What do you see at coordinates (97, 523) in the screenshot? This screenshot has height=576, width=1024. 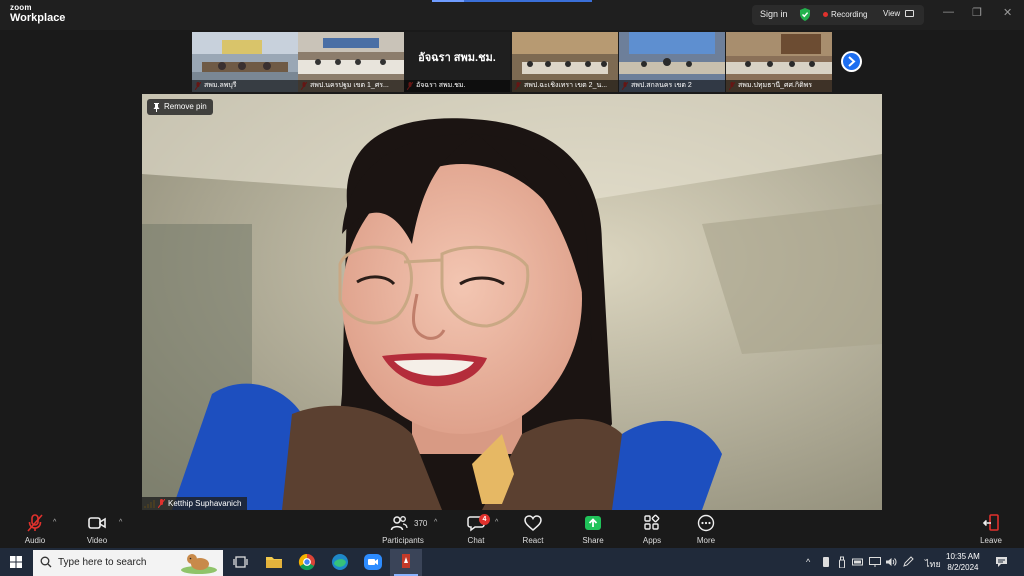 I see `video-camera-icon` at bounding box center [97, 523].